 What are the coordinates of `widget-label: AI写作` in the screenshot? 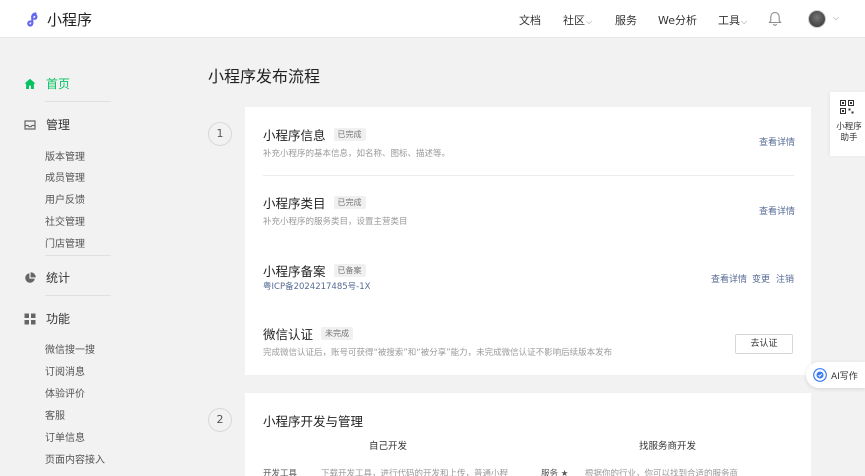 It's located at (844, 376).